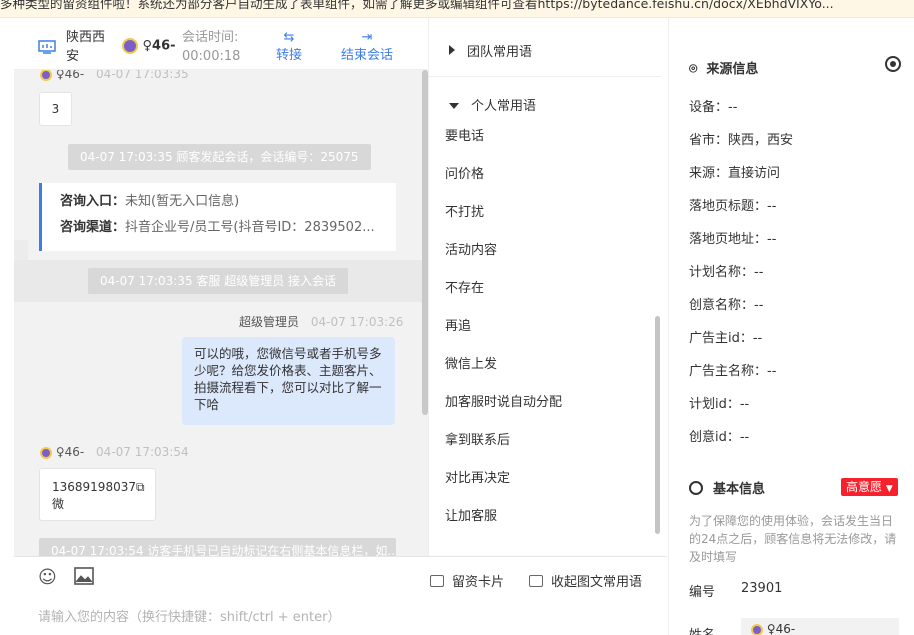 The image size is (914, 635). I want to click on message-bubble: 13689198037⧉ 微, so click(97, 494).